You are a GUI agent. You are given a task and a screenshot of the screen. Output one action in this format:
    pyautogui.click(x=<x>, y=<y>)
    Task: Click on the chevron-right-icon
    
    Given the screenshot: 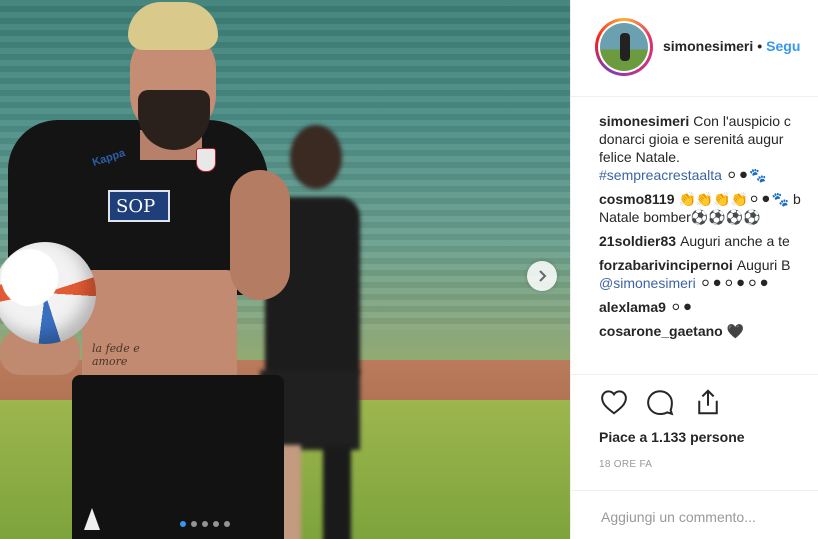 What is the action you would take?
    pyautogui.click(x=543, y=276)
    